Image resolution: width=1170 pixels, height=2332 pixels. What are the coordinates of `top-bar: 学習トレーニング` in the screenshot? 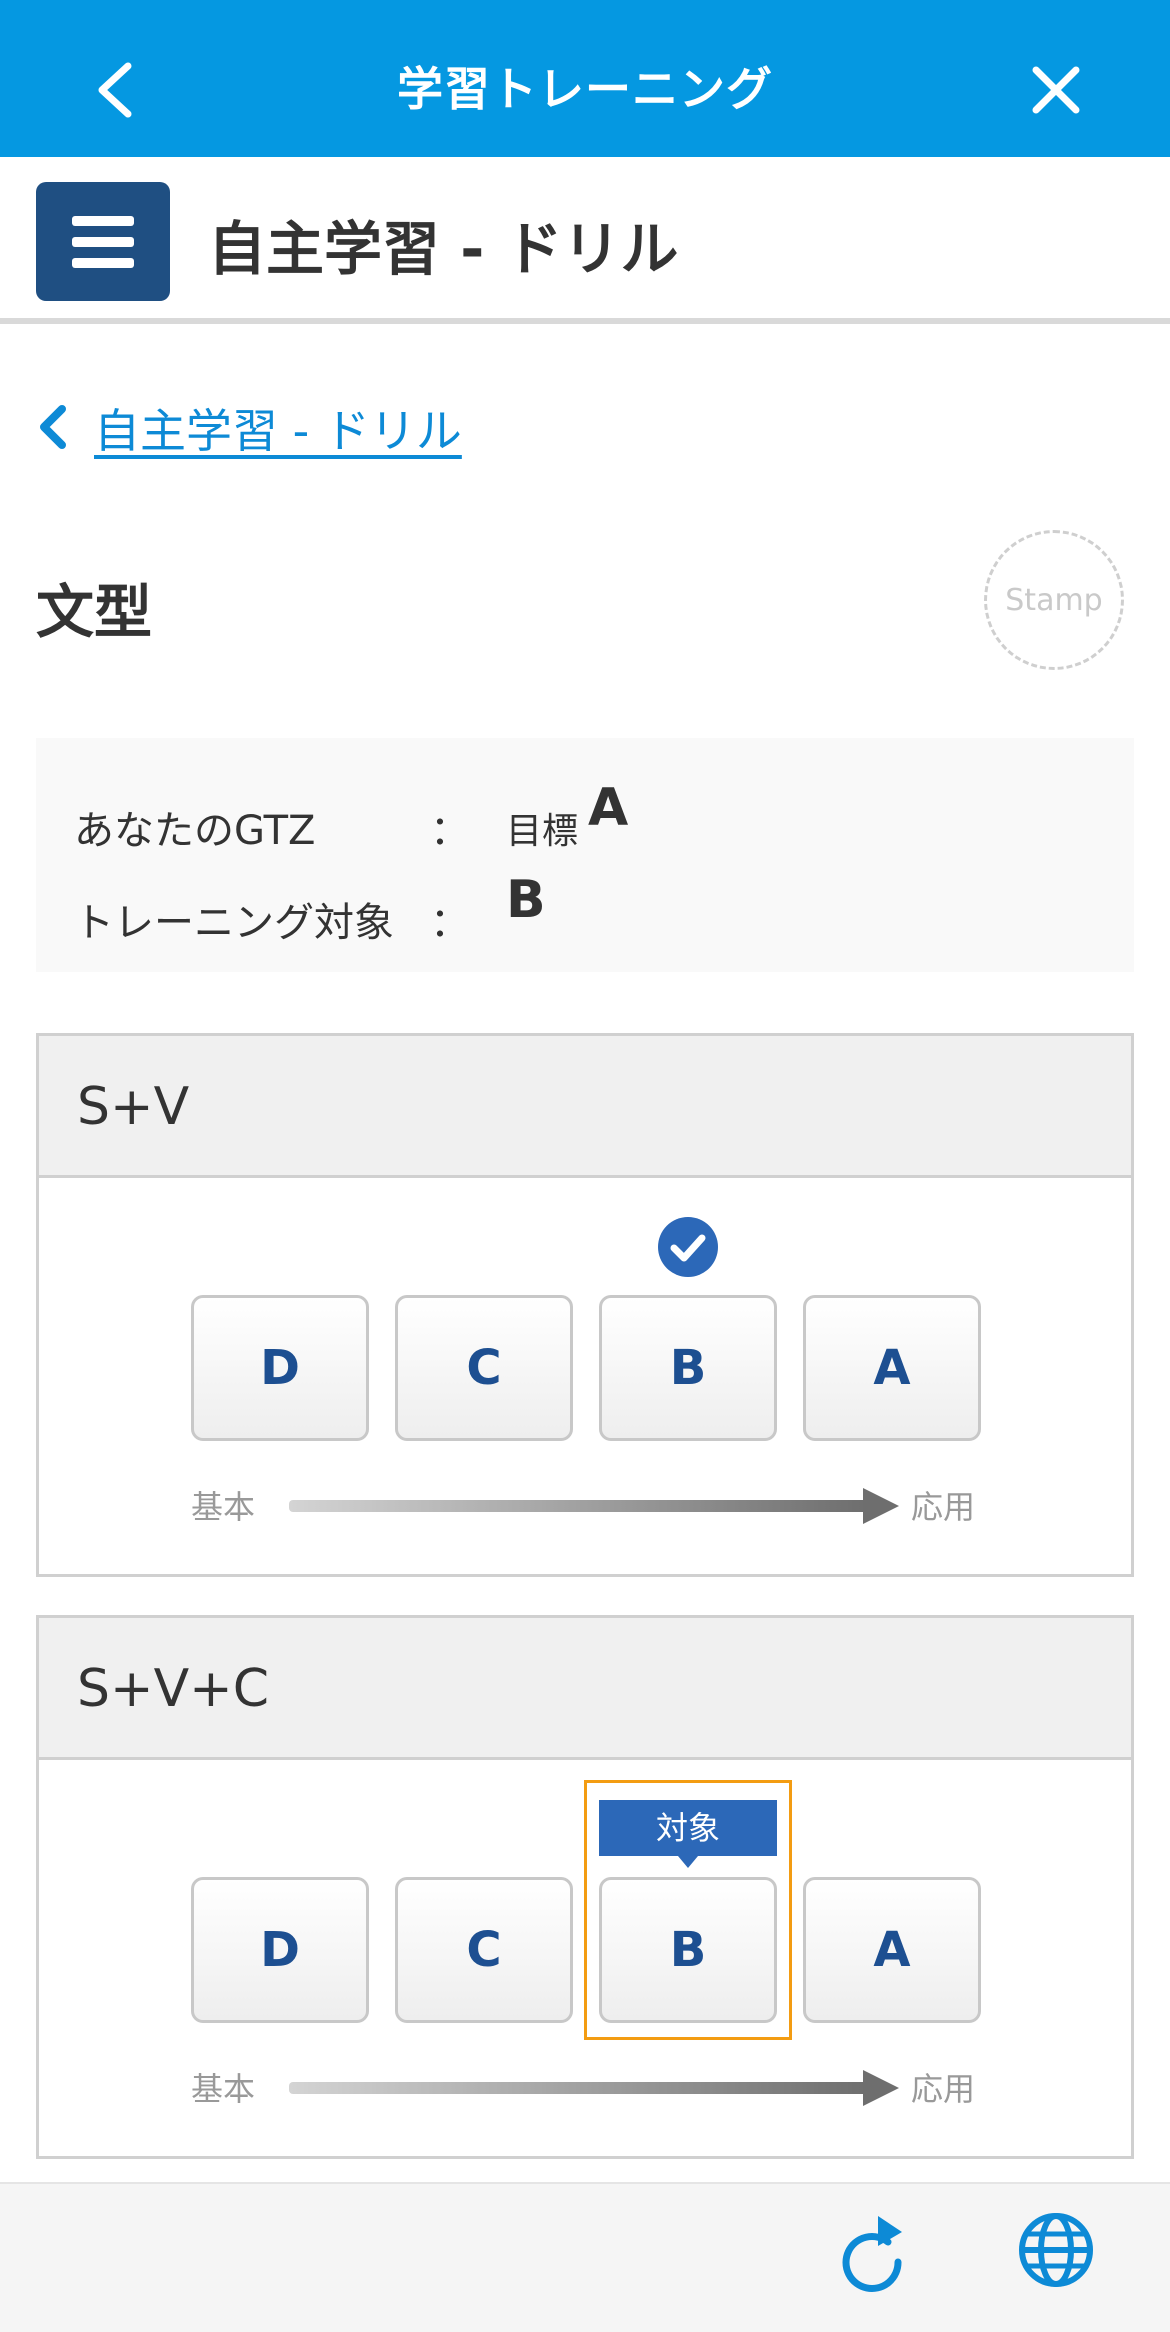 It's located at (585, 78).